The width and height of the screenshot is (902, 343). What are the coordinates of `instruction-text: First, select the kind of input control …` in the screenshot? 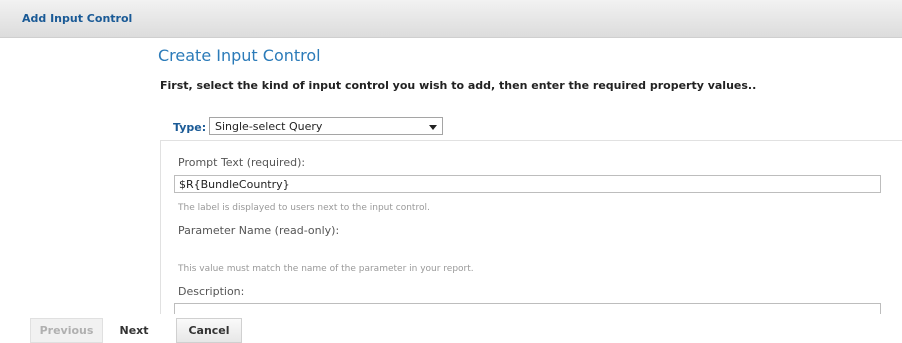 It's located at (458, 85).